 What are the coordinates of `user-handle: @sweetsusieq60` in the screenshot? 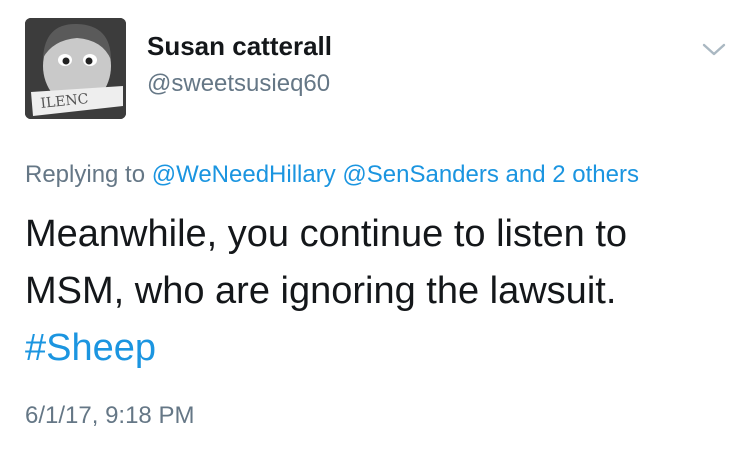 It's located at (238, 84).